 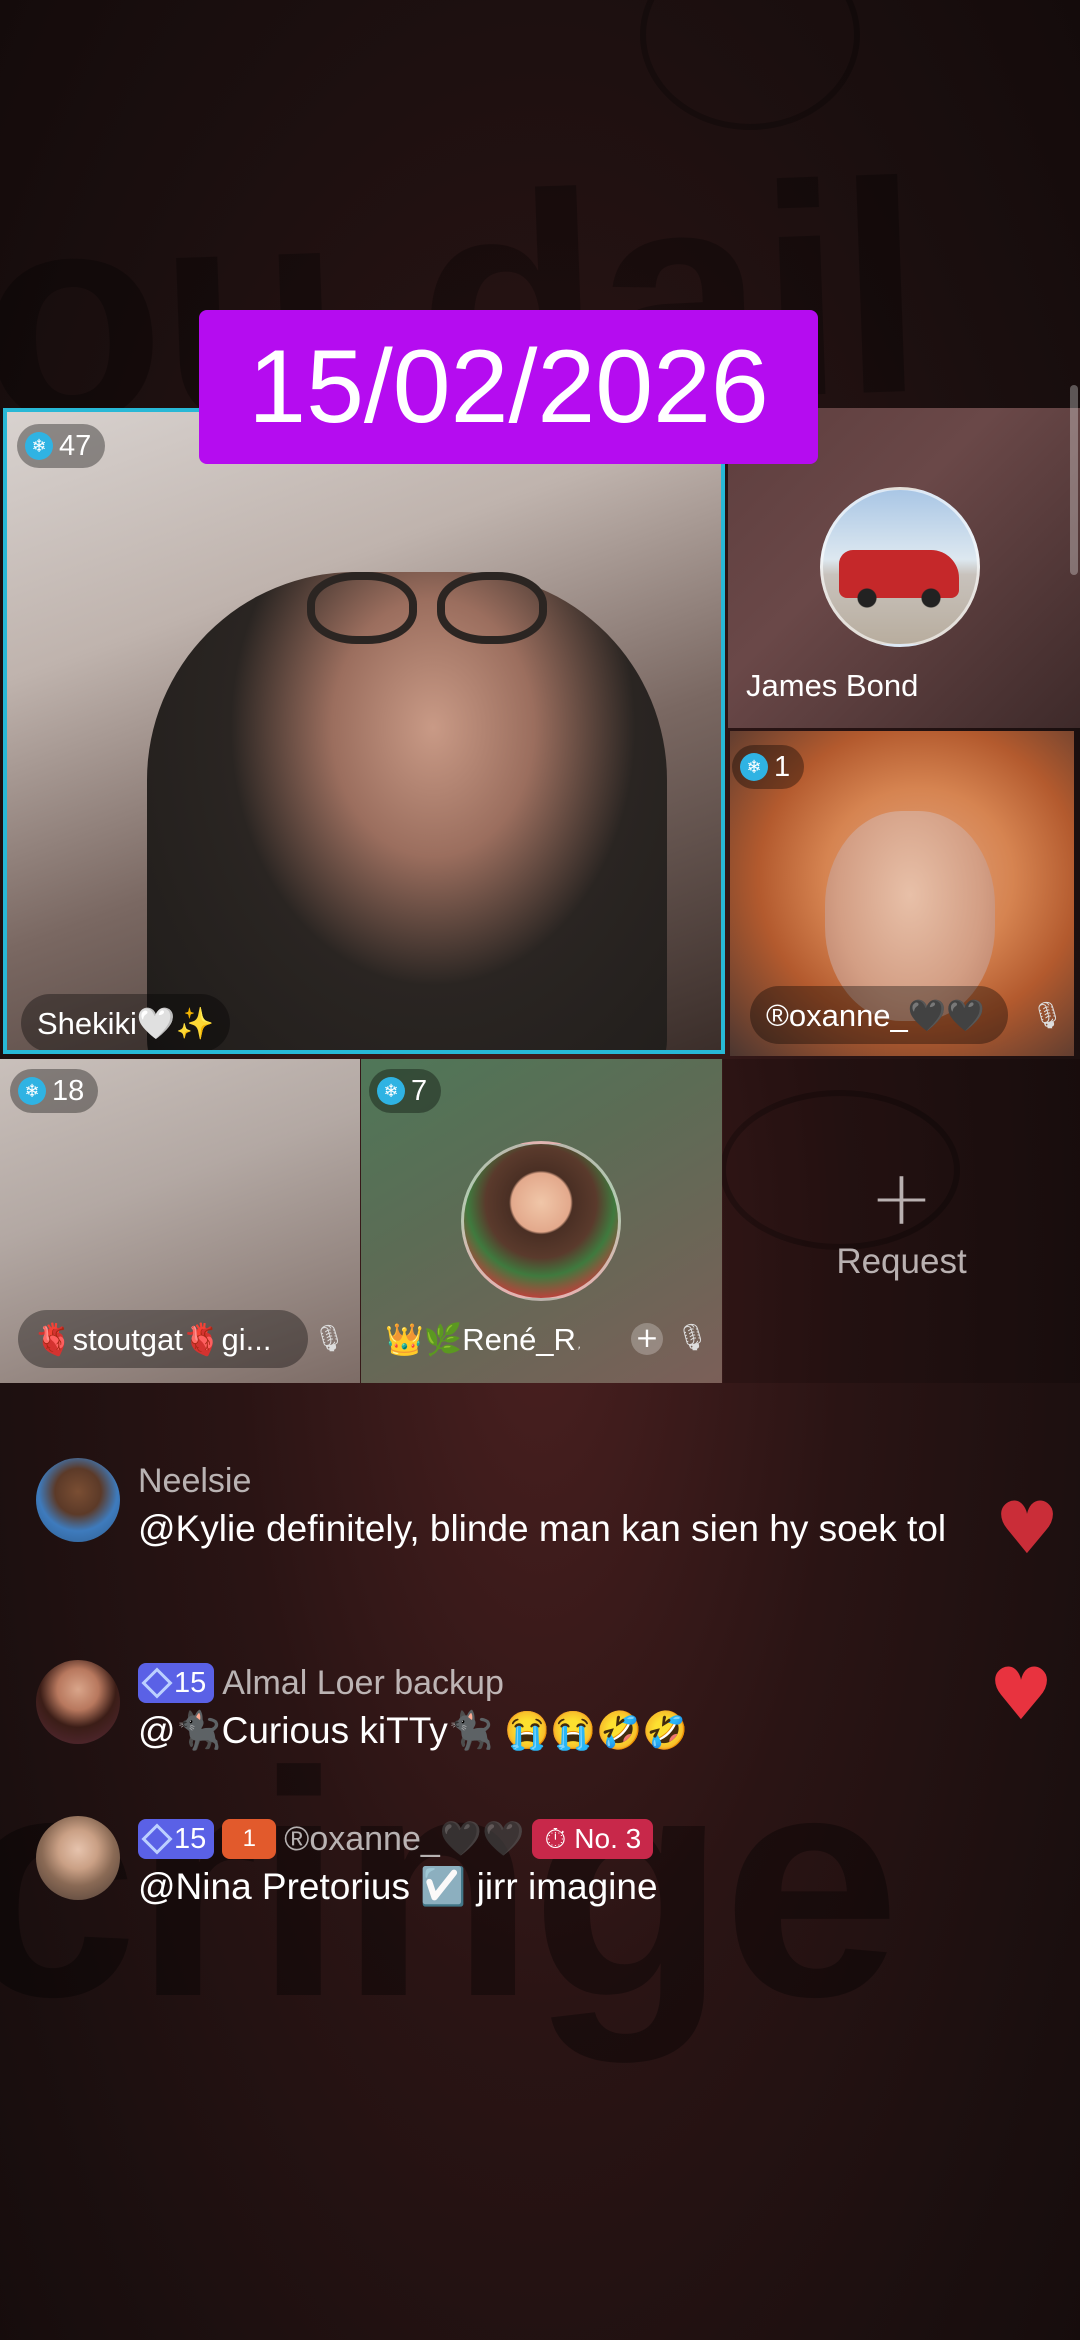 I want to click on score-value: 18, so click(x=68, y=1090).